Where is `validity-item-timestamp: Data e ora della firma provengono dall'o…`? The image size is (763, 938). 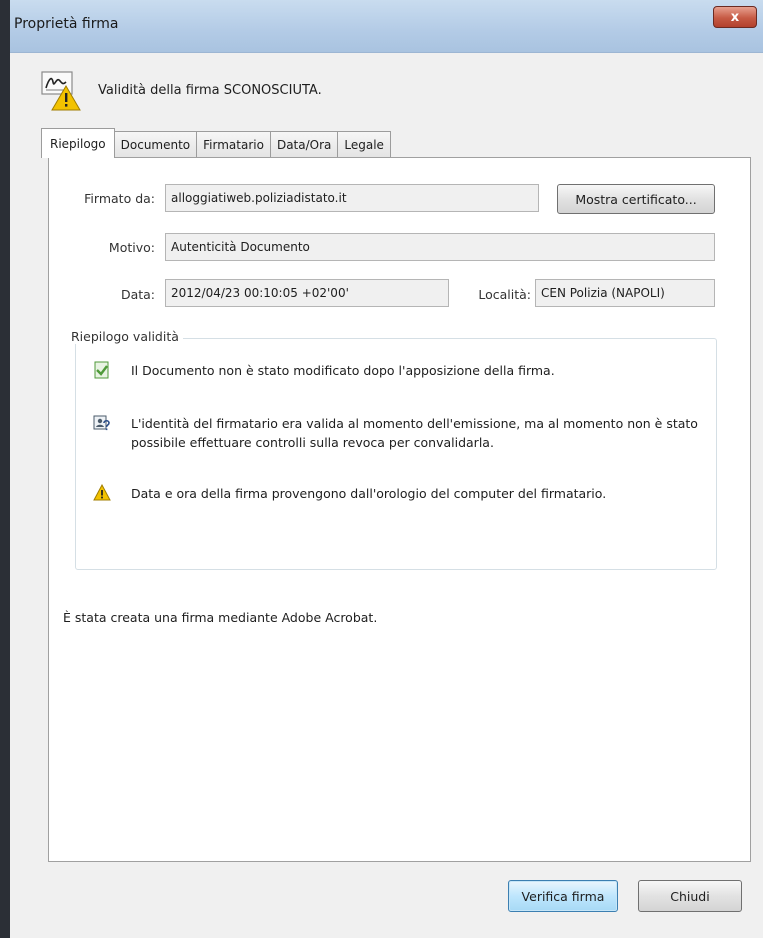
validity-item-timestamp: Data e ora della firma provengono dall'o… is located at coordinates (408, 494).